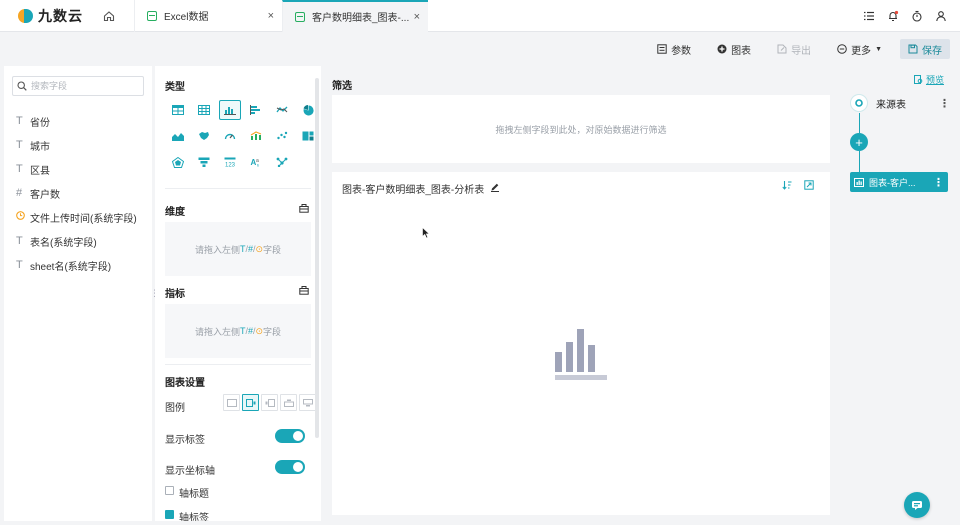  I want to click on source-table-node: 来源表 ⋮, so click(900, 103).